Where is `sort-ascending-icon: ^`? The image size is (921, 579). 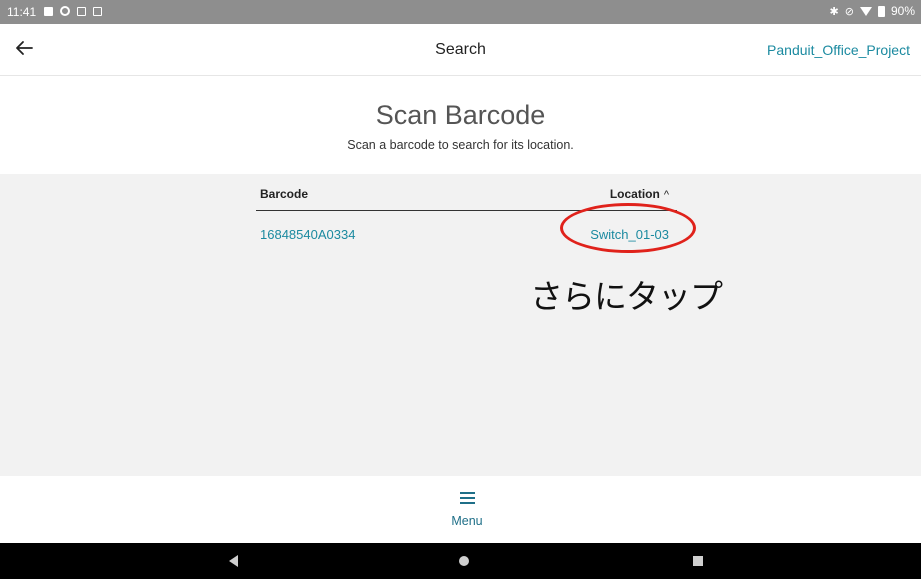
sort-ascending-icon: ^ is located at coordinates (666, 195).